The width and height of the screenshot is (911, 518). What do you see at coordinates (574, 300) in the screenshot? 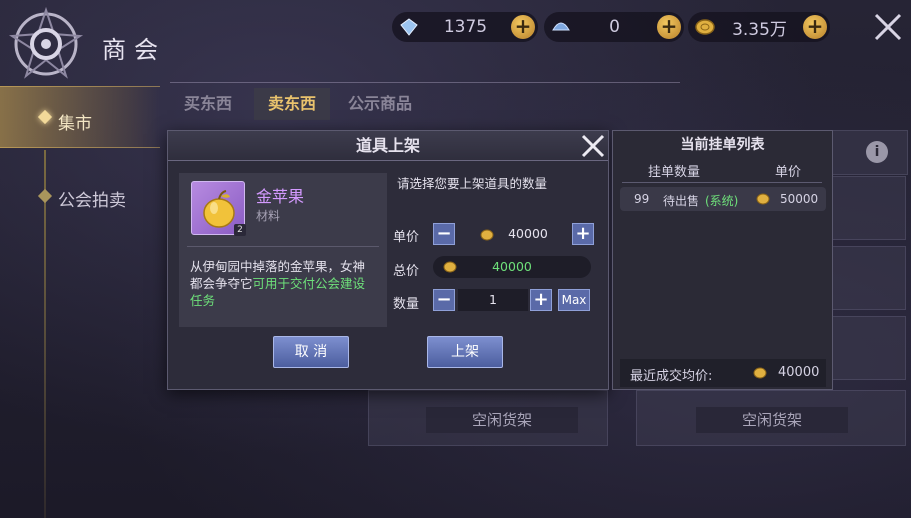
I see `max-quantity-button: Max` at bounding box center [574, 300].